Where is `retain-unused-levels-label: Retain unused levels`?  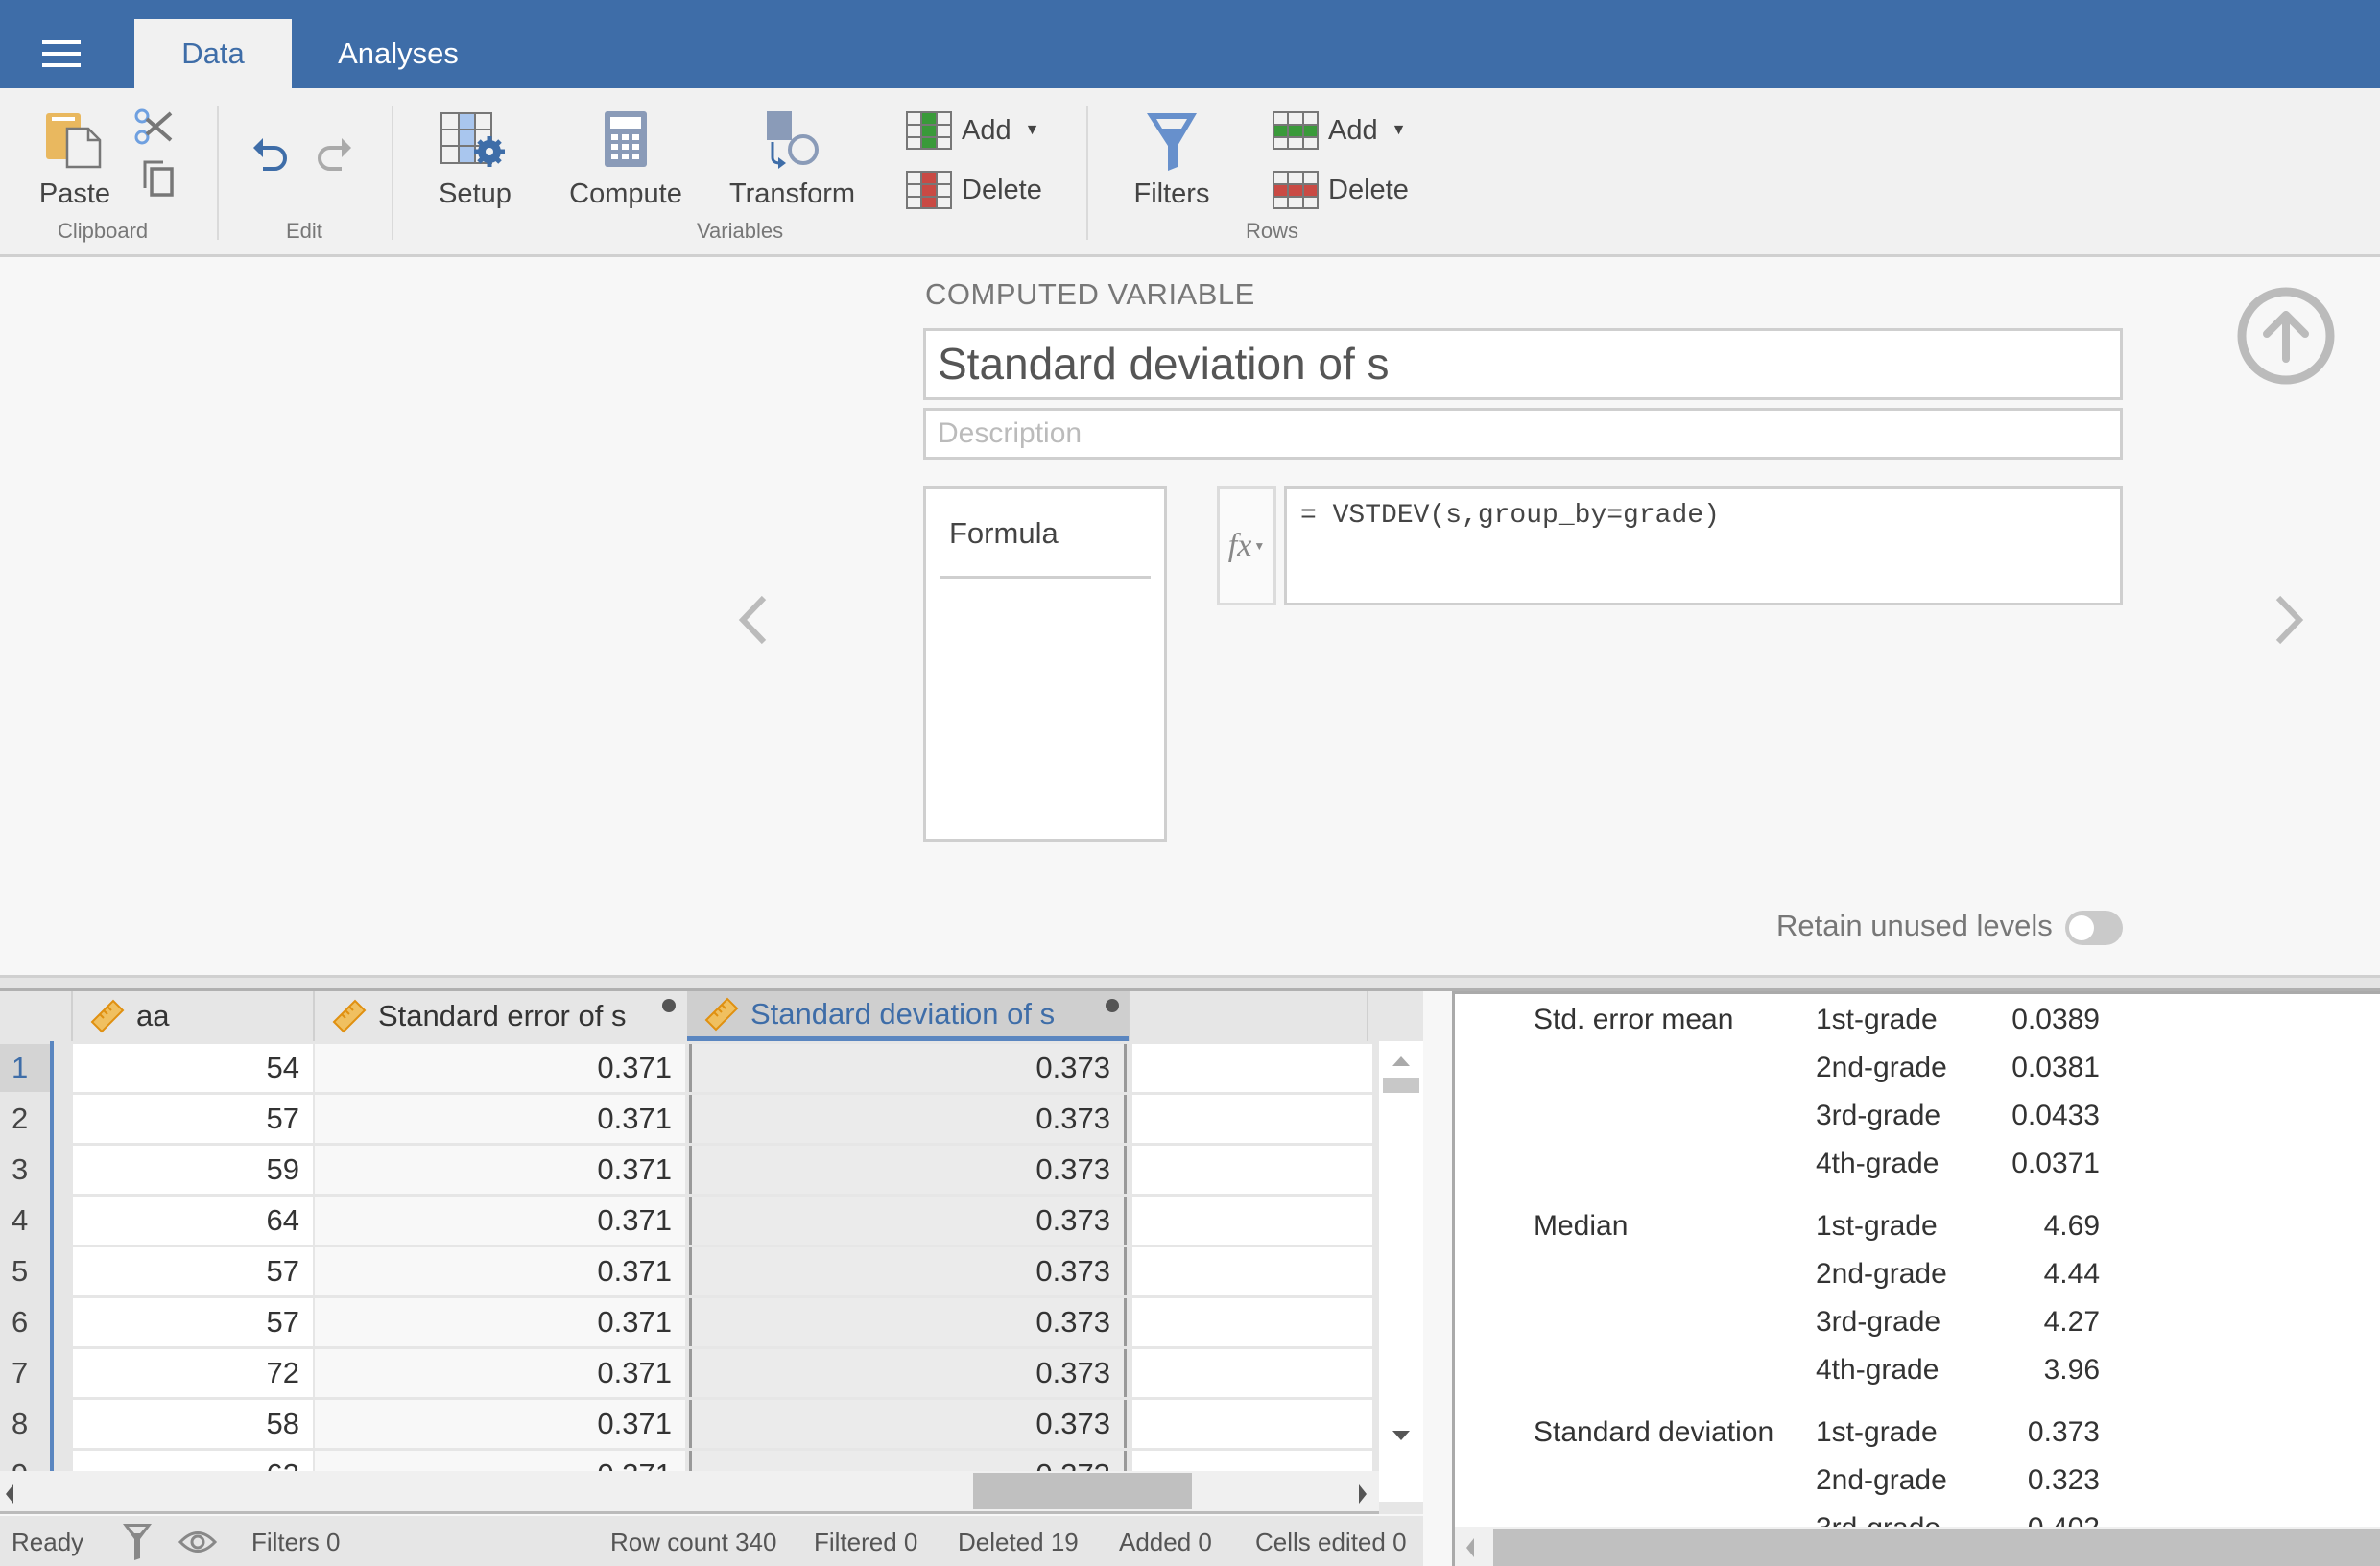 retain-unused-levels-label: Retain unused levels is located at coordinates (1915, 925).